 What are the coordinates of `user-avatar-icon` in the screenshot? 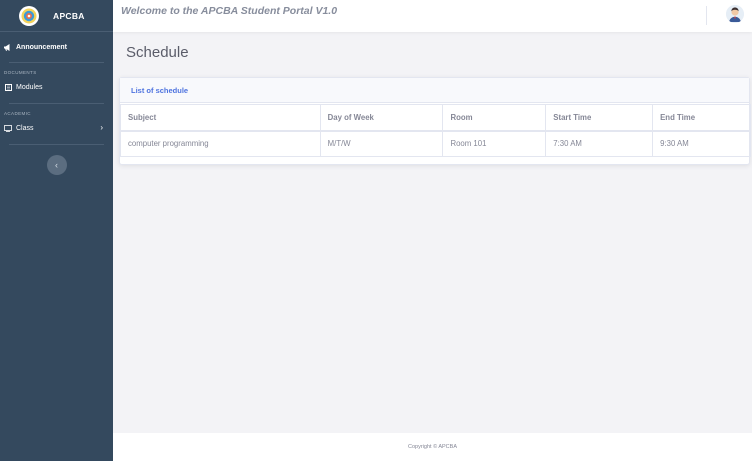 It's located at (735, 14).